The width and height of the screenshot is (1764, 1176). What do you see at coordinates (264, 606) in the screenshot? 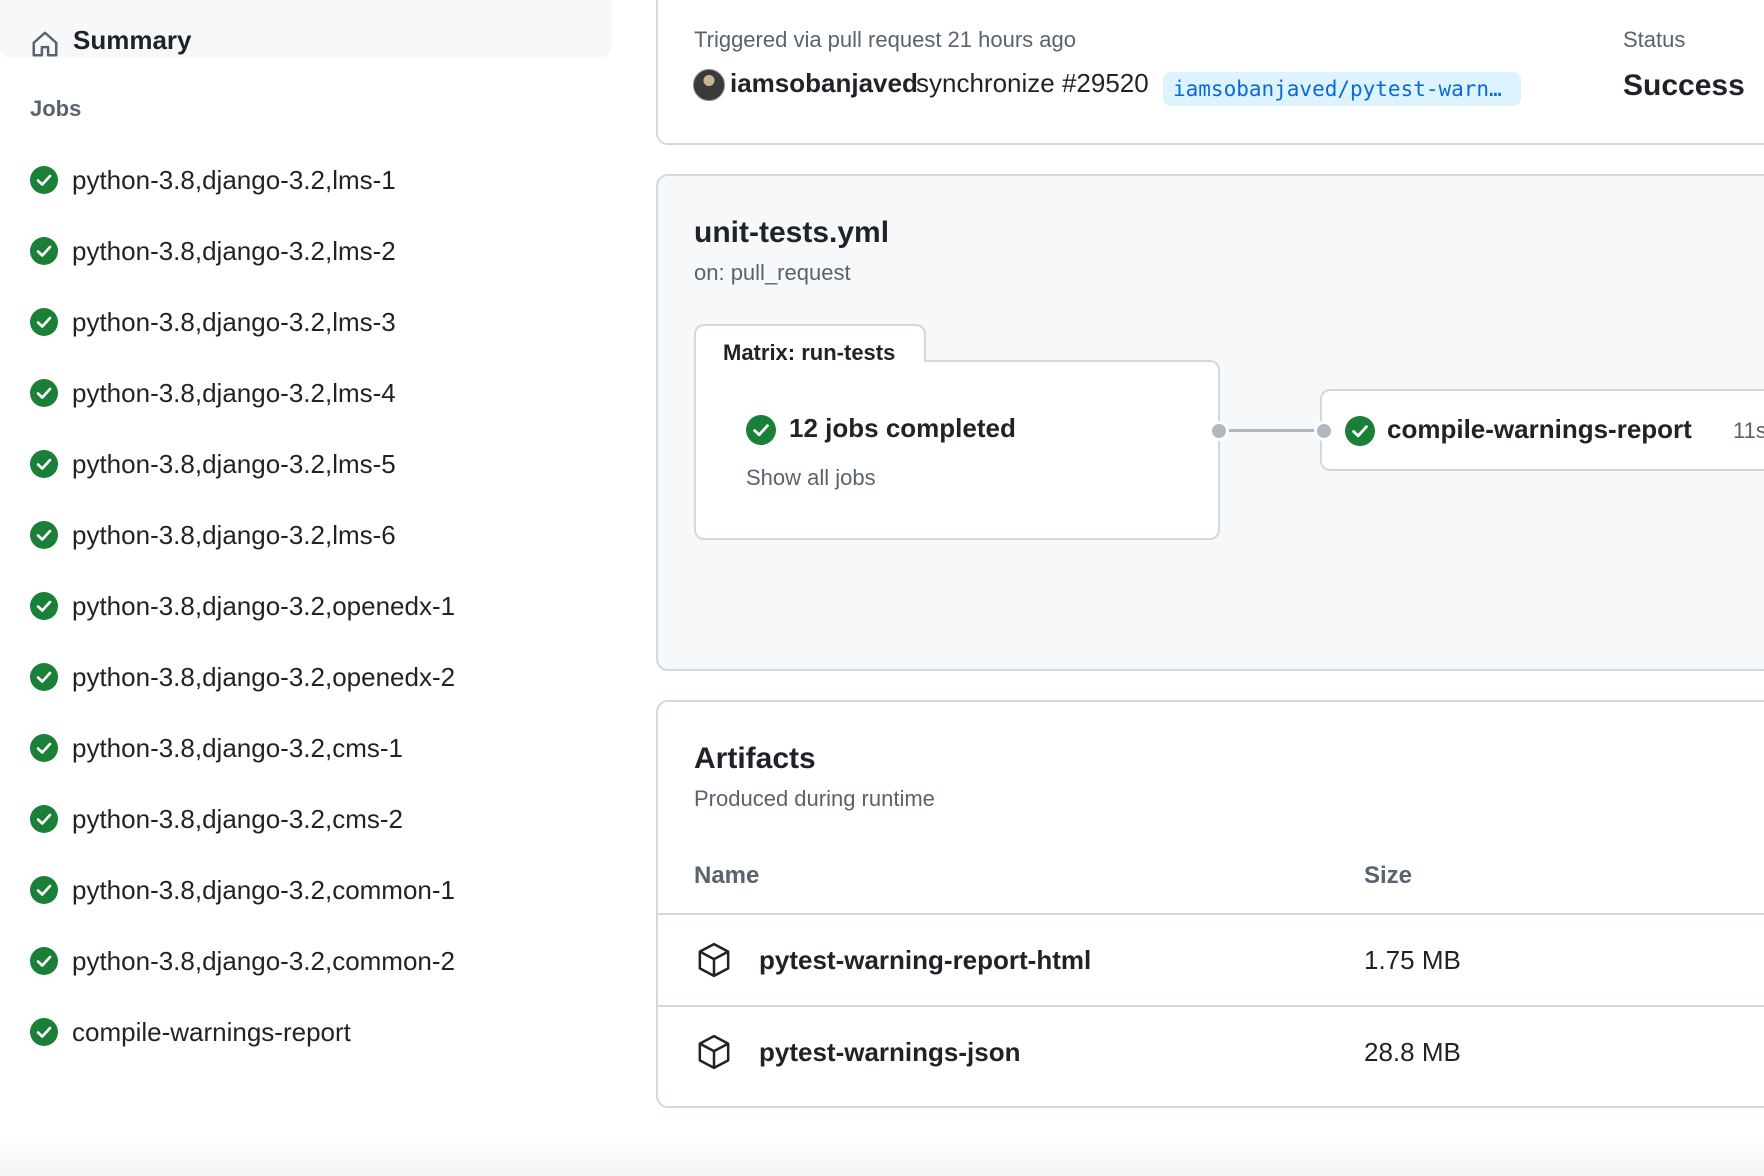
I see `job-label: python-3.8,django-3.2,openedx-1` at bounding box center [264, 606].